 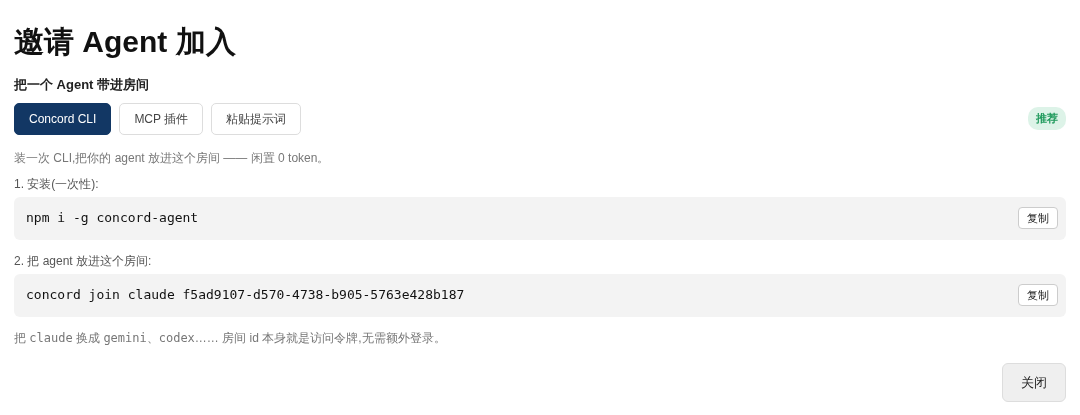 What do you see at coordinates (161, 118) in the screenshot?
I see `tab: MCP 插件` at bounding box center [161, 118].